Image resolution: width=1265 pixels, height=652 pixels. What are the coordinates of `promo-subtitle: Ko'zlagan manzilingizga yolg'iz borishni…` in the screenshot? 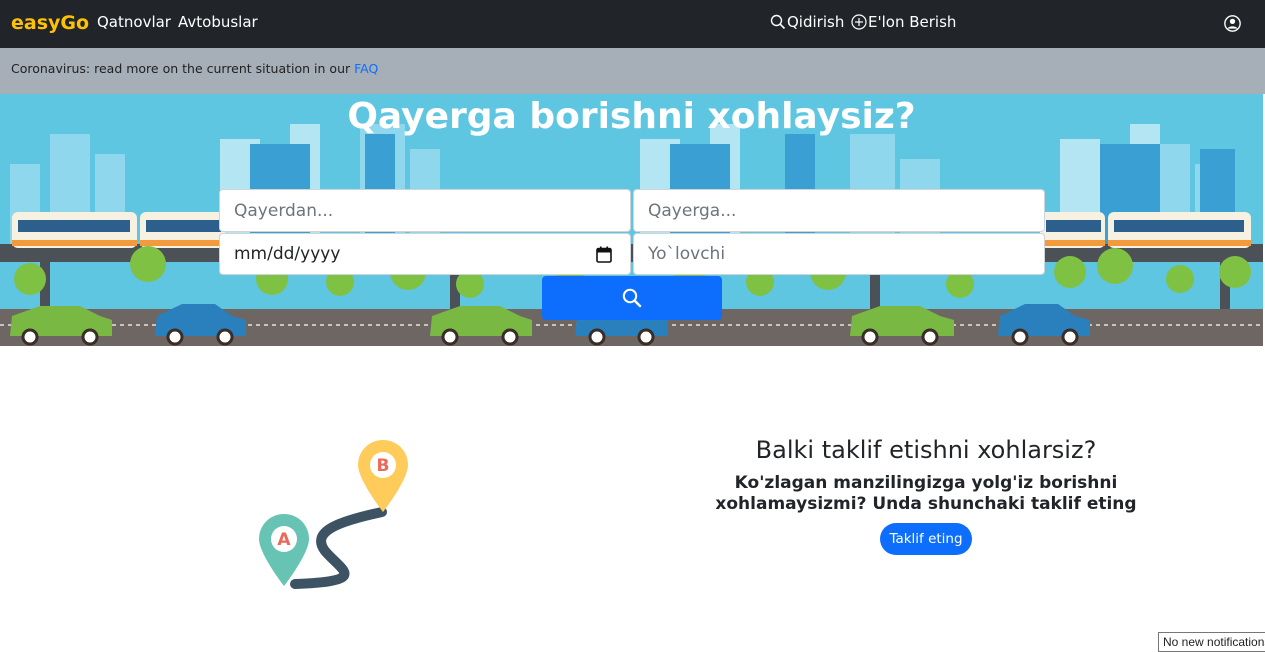 It's located at (926, 493).